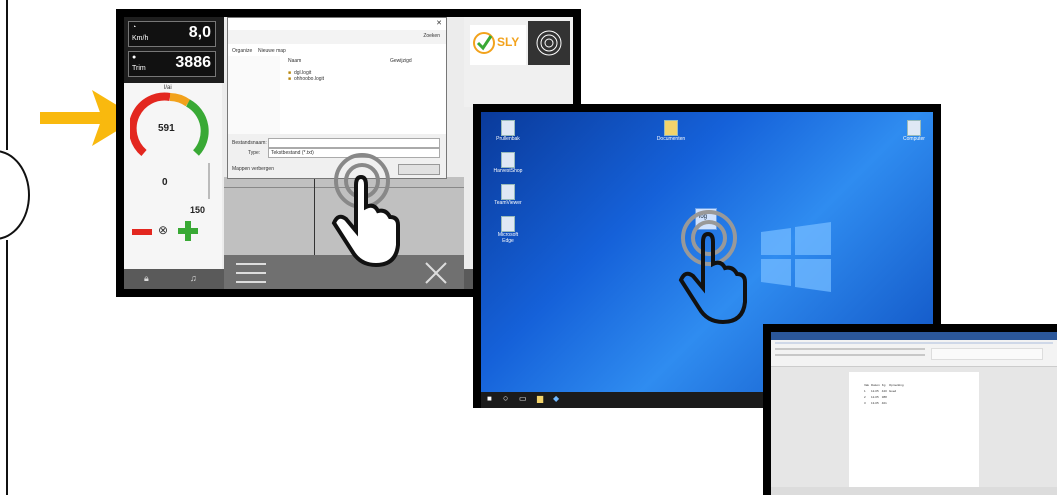  I want to click on minus-icon, so click(142, 232).